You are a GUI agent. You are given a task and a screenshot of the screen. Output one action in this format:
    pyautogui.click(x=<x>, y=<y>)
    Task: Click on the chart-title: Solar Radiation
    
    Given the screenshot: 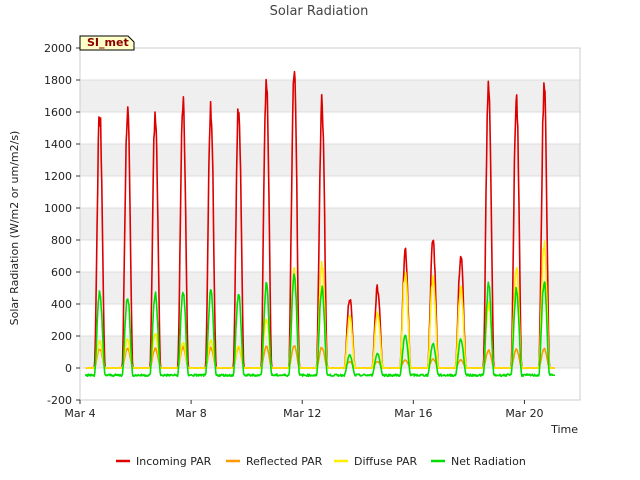 What is the action you would take?
    pyautogui.click(x=319, y=11)
    